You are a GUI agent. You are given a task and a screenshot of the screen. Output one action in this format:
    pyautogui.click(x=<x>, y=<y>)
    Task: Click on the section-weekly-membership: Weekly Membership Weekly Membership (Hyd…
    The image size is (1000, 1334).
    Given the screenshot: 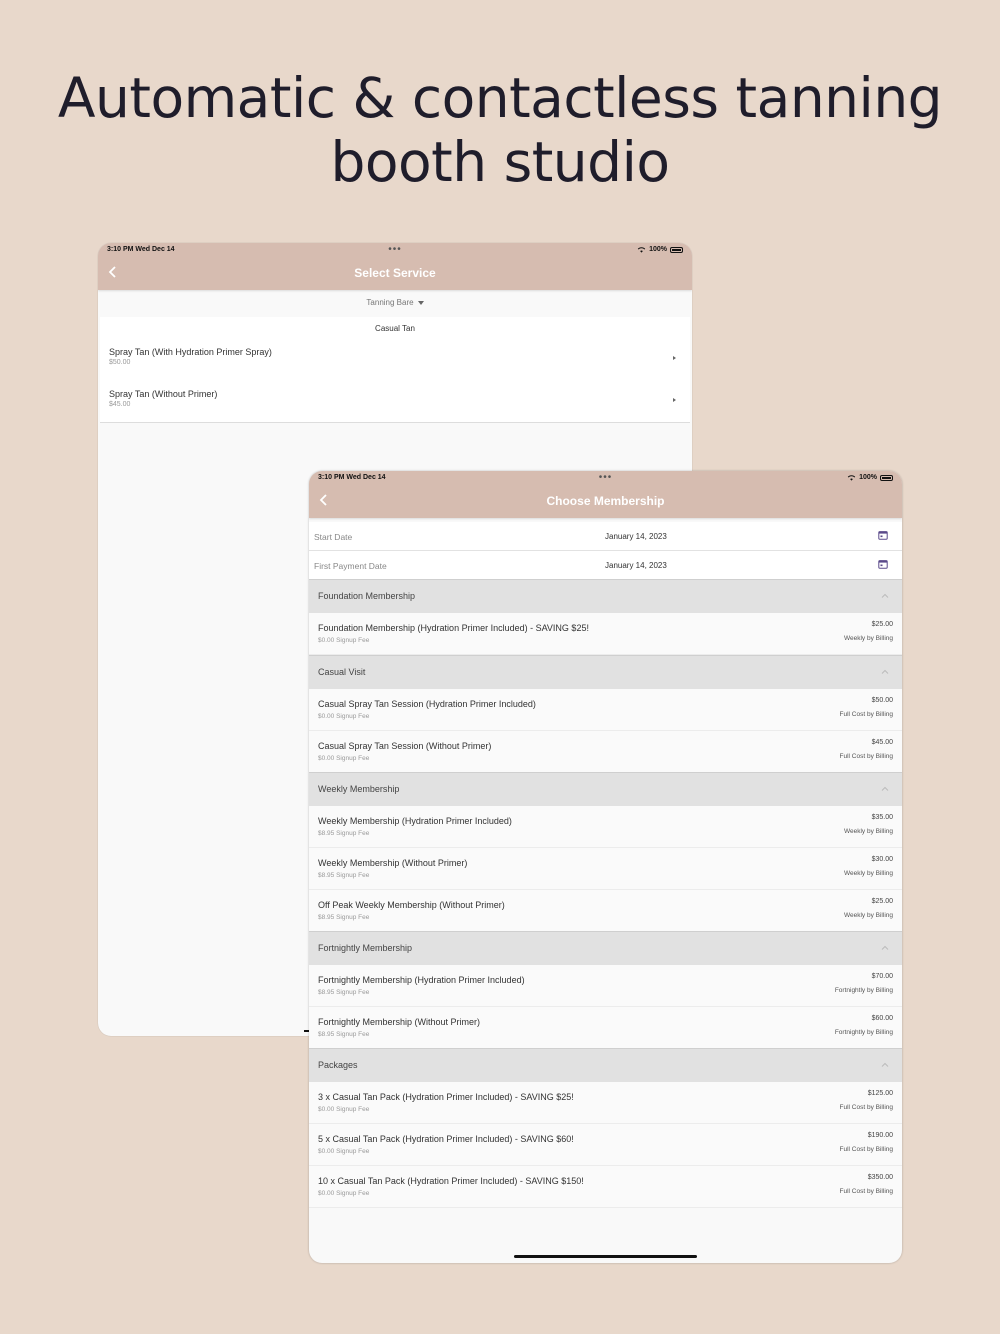 What is the action you would take?
    pyautogui.click(x=605, y=852)
    